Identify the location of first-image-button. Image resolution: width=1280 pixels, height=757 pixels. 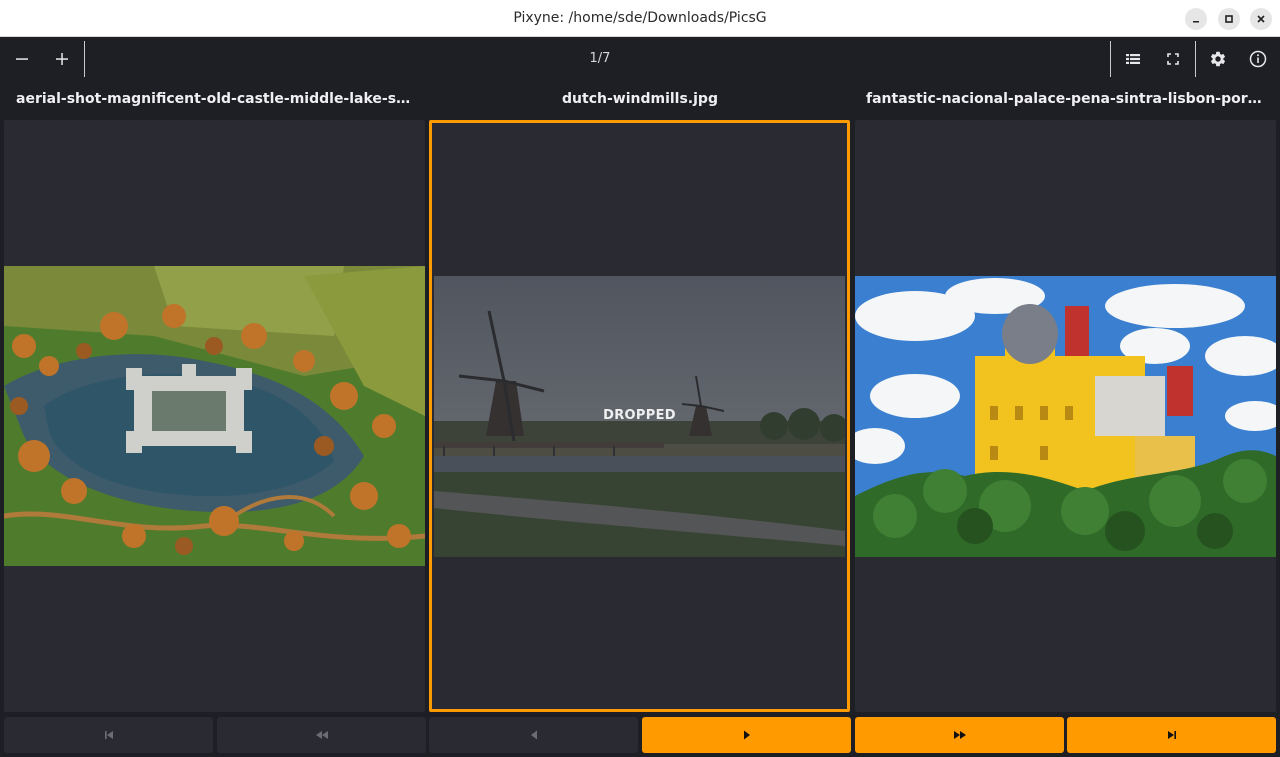
(108, 735).